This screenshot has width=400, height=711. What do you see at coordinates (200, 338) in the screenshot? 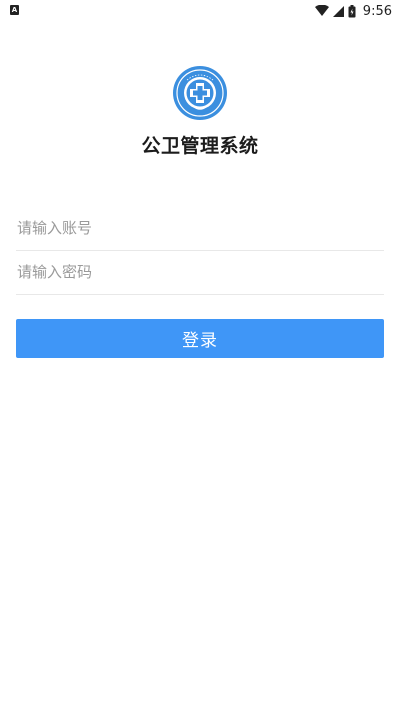
I see `login-button: 登录` at bounding box center [200, 338].